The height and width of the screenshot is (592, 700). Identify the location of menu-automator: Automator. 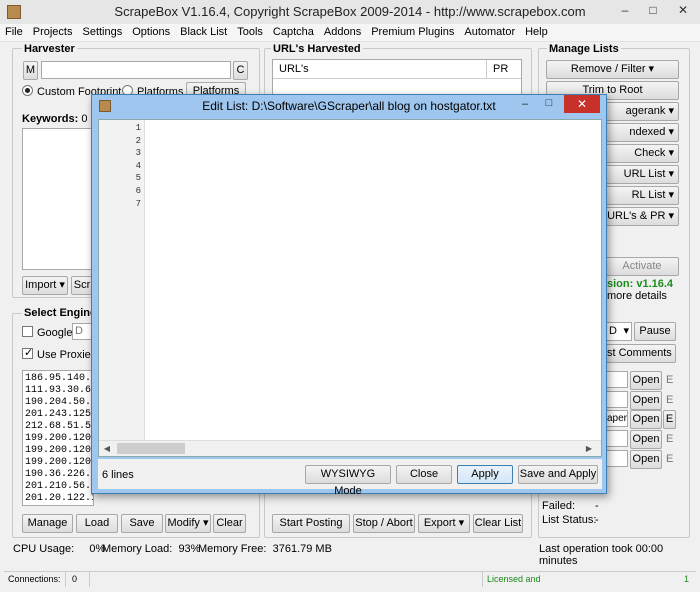
(489, 32).